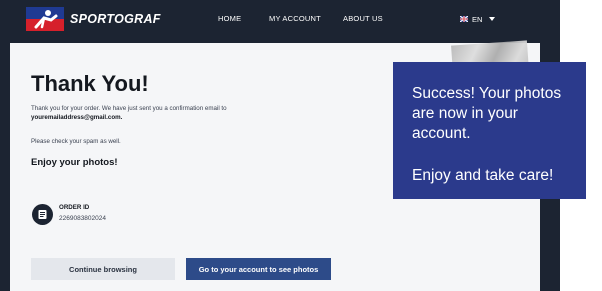 This screenshot has height=291, width=602. I want to click on order-id-value: 2269083802024, so click(82, 218).